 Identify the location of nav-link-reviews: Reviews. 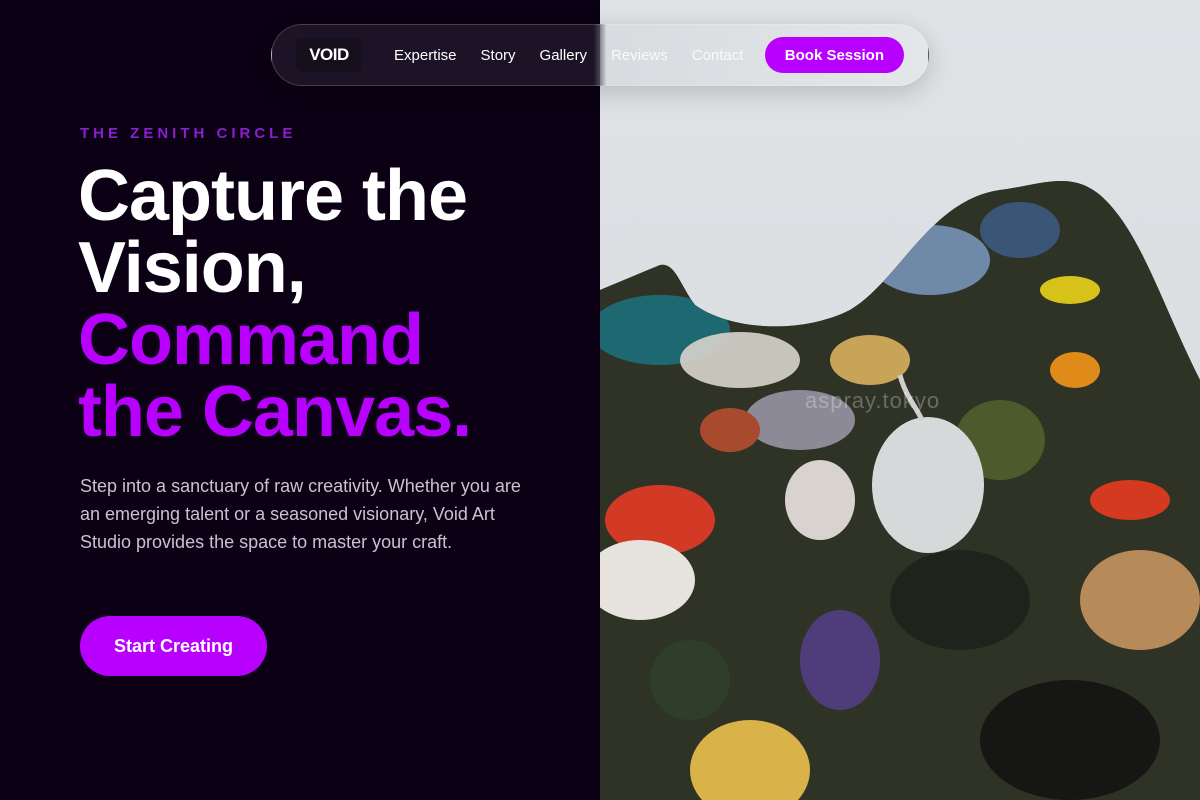
(639, 55).